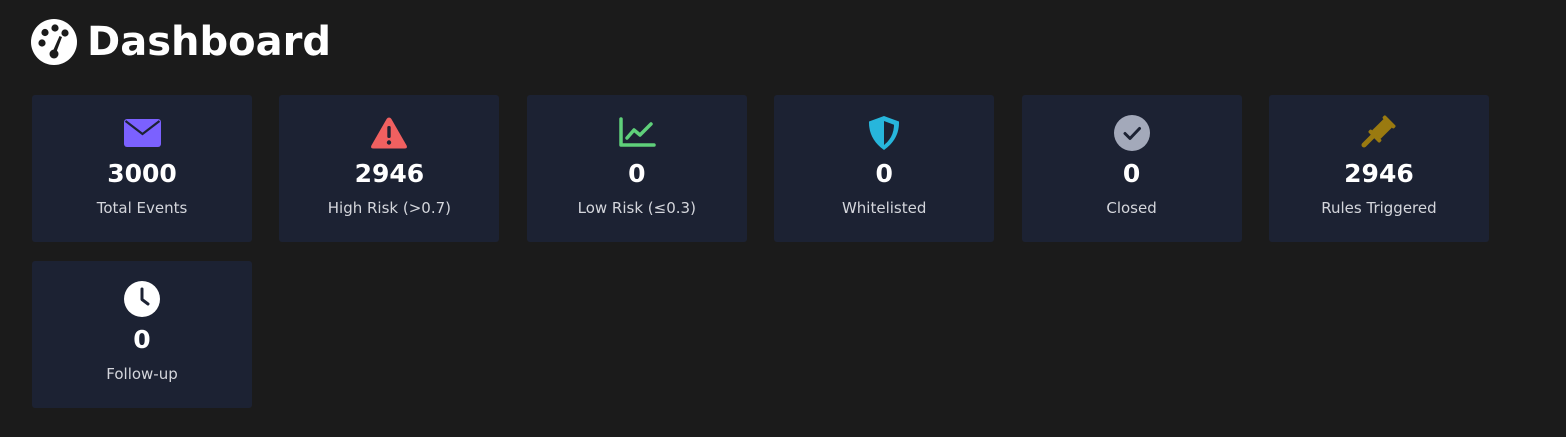 The image size is (1566, 437). Describe the element at coordinates (142, 173) in the screenshot. I see `stat-value: 3000` at that location.